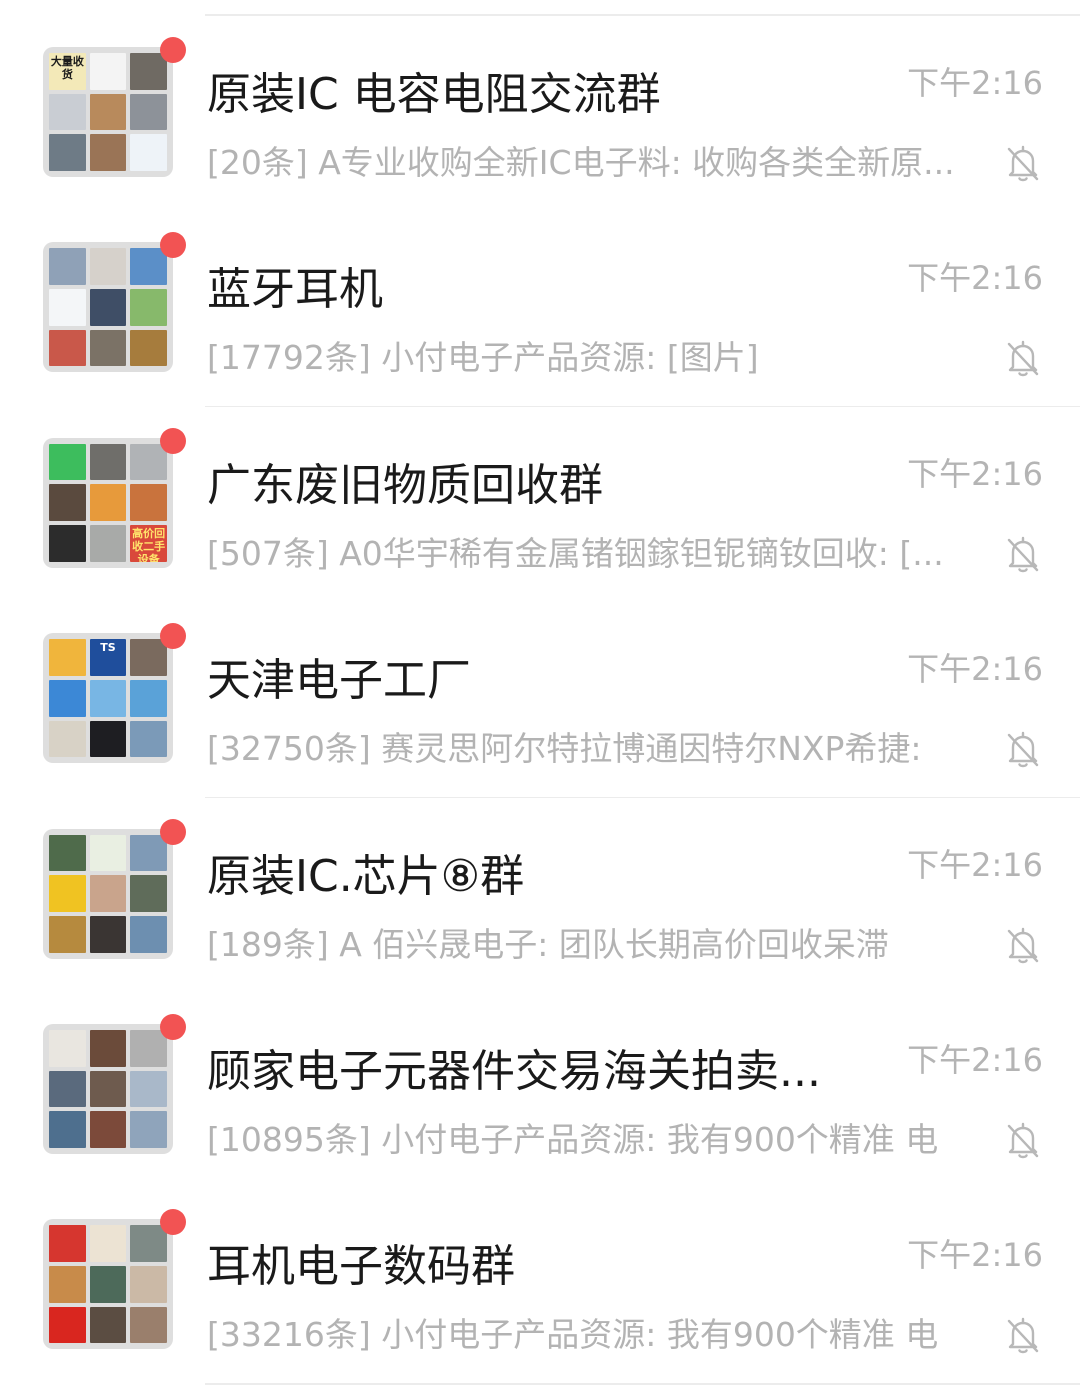 The image size is (1080, 1387). Describe the element at coordinates (361, 1267) in the screenshot. I see `chat-name: 耳机电子数码群` at that location.